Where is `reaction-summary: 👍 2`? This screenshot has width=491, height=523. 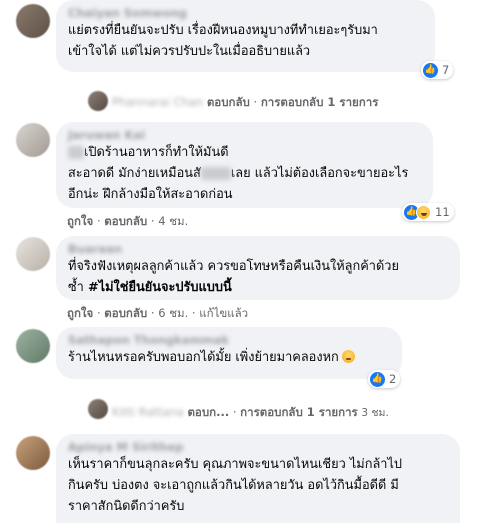
reaction-summary: 👍 2 is located at coordinates (384, 379).